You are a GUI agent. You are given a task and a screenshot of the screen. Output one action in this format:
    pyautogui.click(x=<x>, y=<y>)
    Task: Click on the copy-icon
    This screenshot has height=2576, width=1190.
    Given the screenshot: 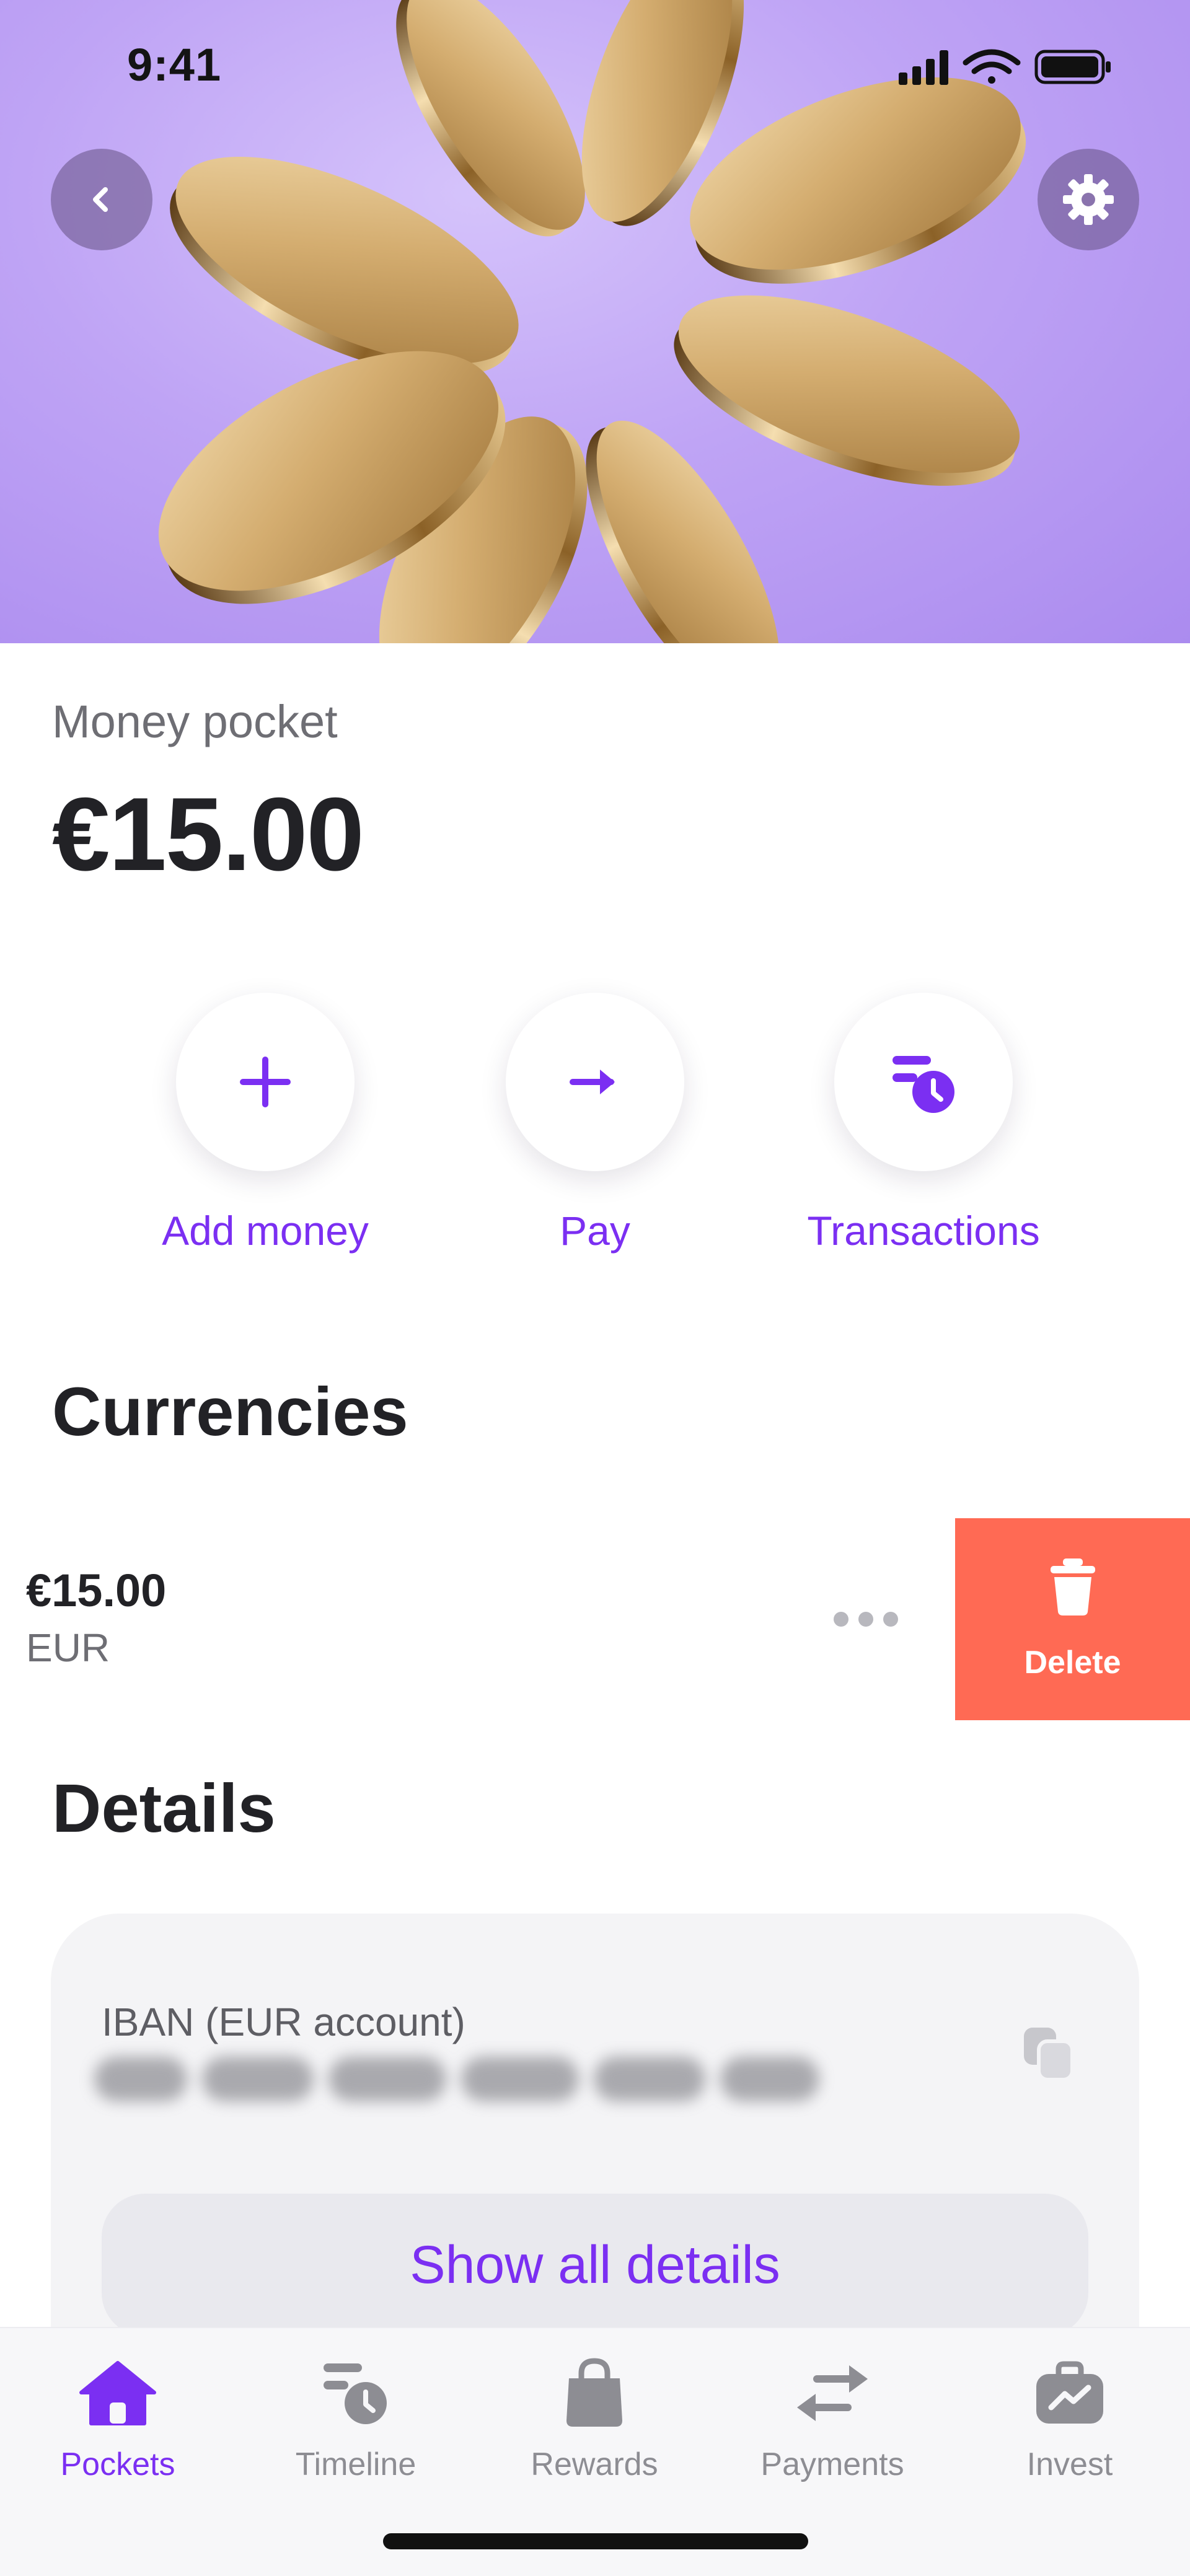 What is the action you would take?
    pyautogui.click(x=1048, y=2053)
    